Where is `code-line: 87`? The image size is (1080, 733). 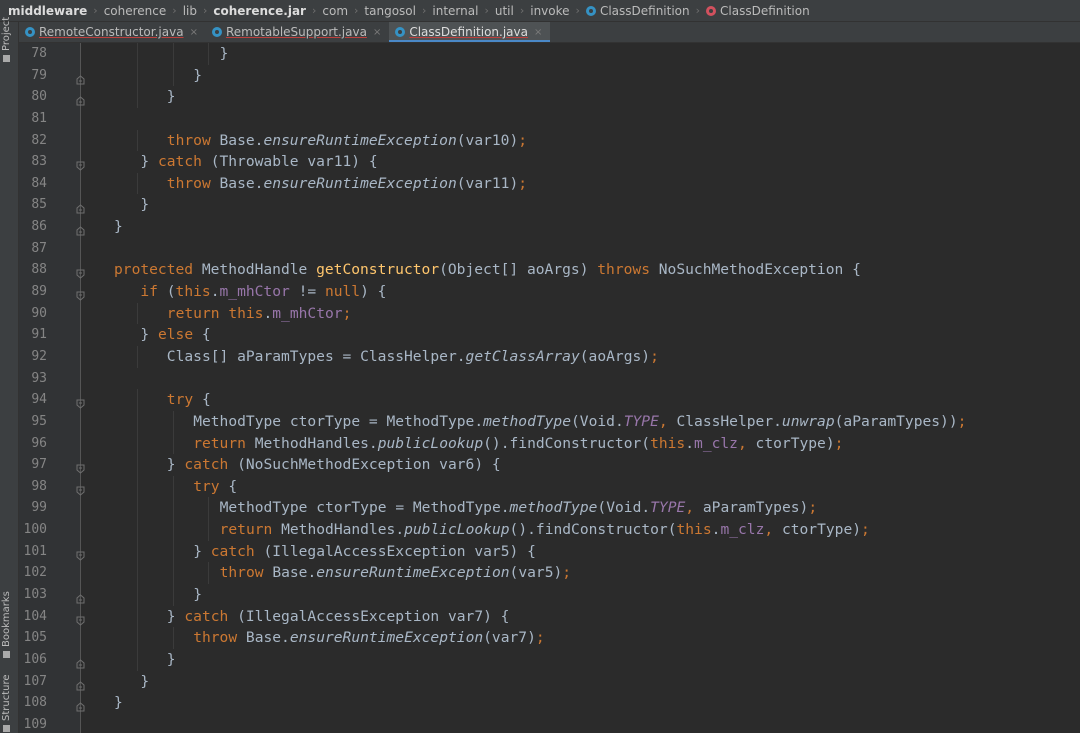
code-line: 87 is located at coordinates (549, 249).